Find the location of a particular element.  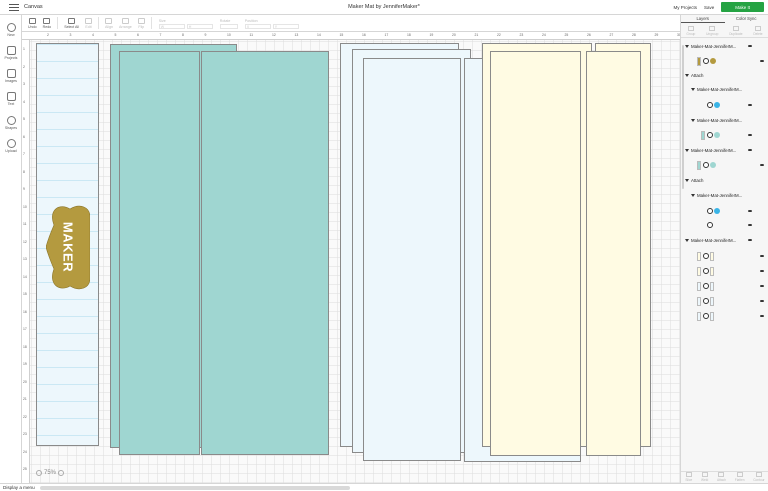

contour-button: Contour is located at coordinates (759, 477).